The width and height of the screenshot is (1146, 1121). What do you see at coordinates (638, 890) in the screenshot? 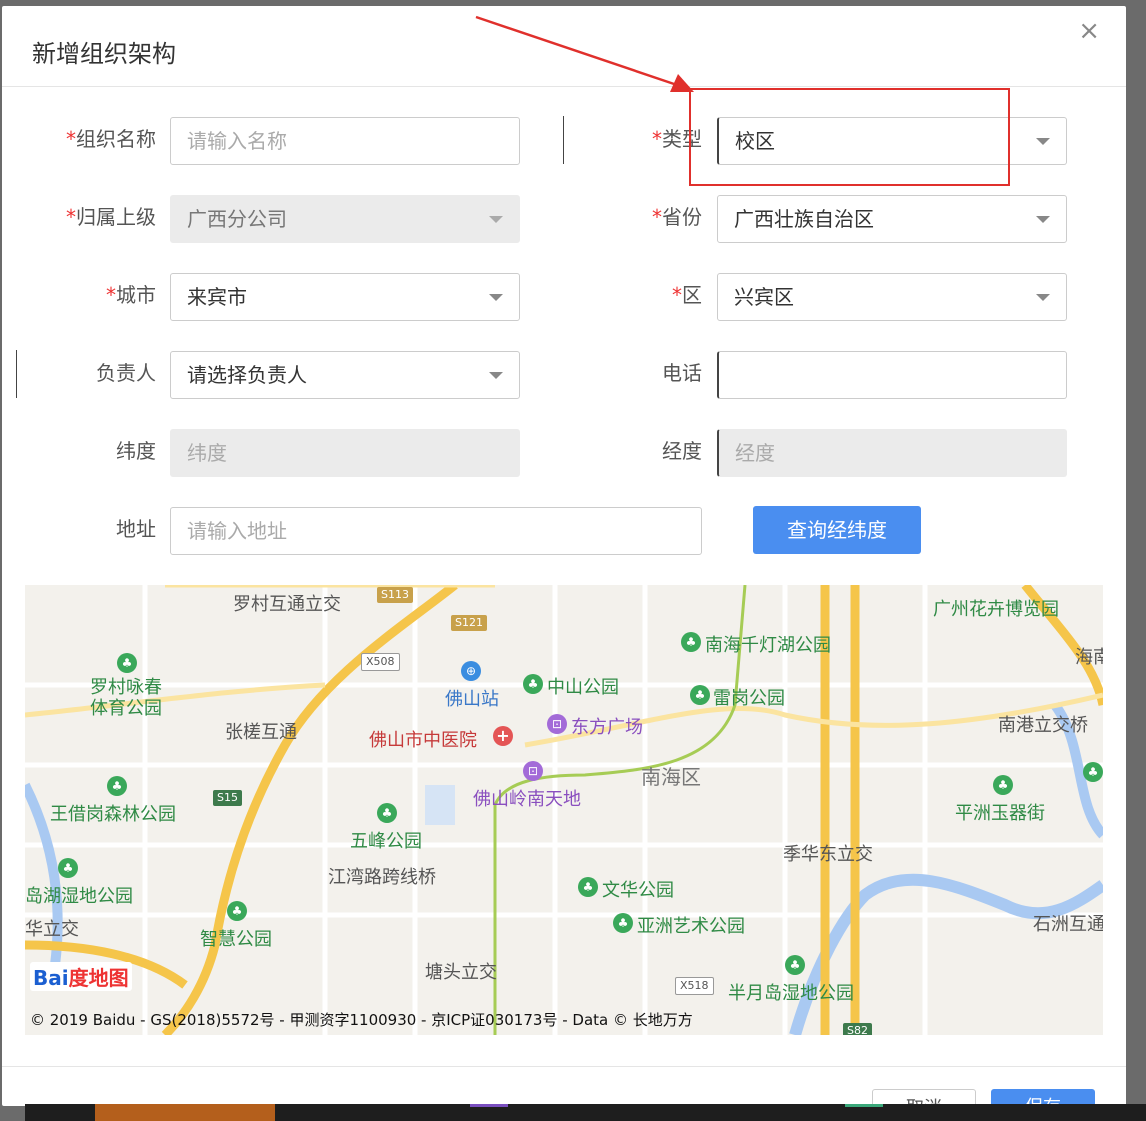
I see `map-label: 文华公园` at bounding box center [638, 890].